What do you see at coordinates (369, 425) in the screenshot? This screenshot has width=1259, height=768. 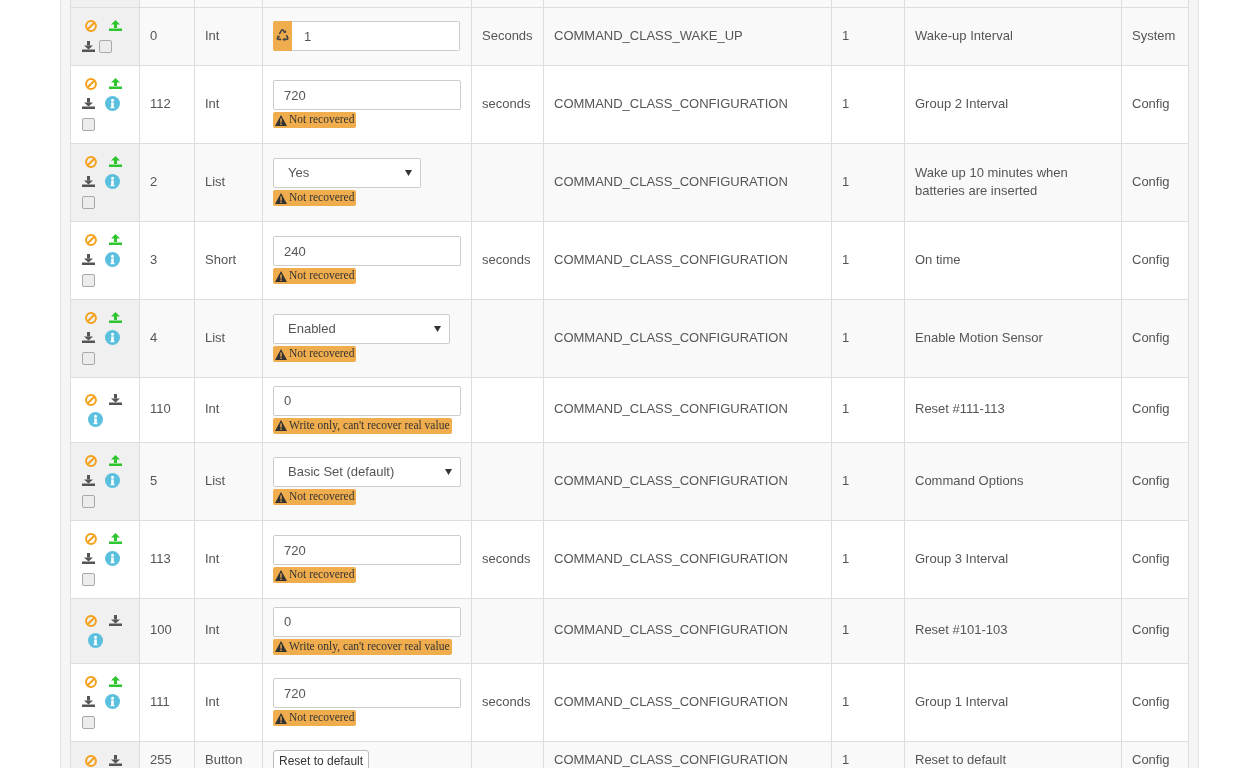 I see `warning-text: Write only, can't recover real value` at bounding box center [369, 425].